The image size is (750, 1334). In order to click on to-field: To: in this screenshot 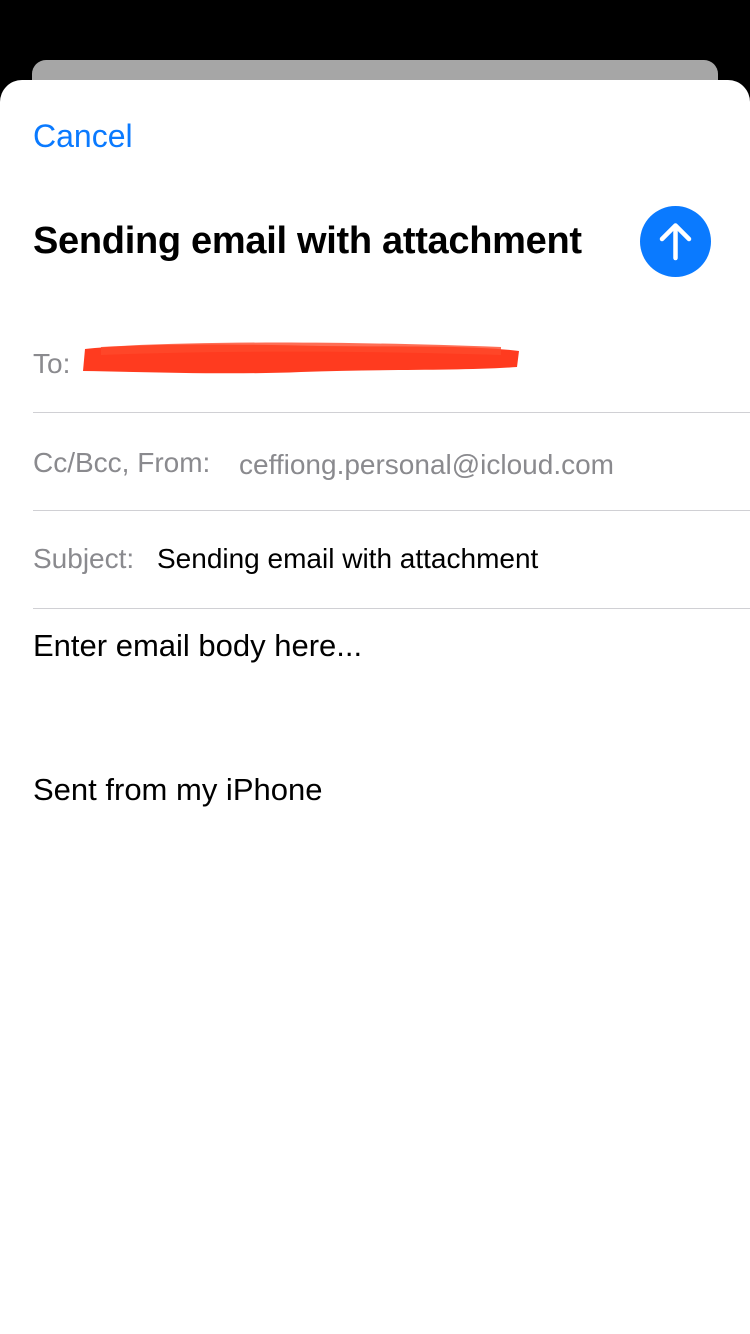, I will do `click(391, 363)`.